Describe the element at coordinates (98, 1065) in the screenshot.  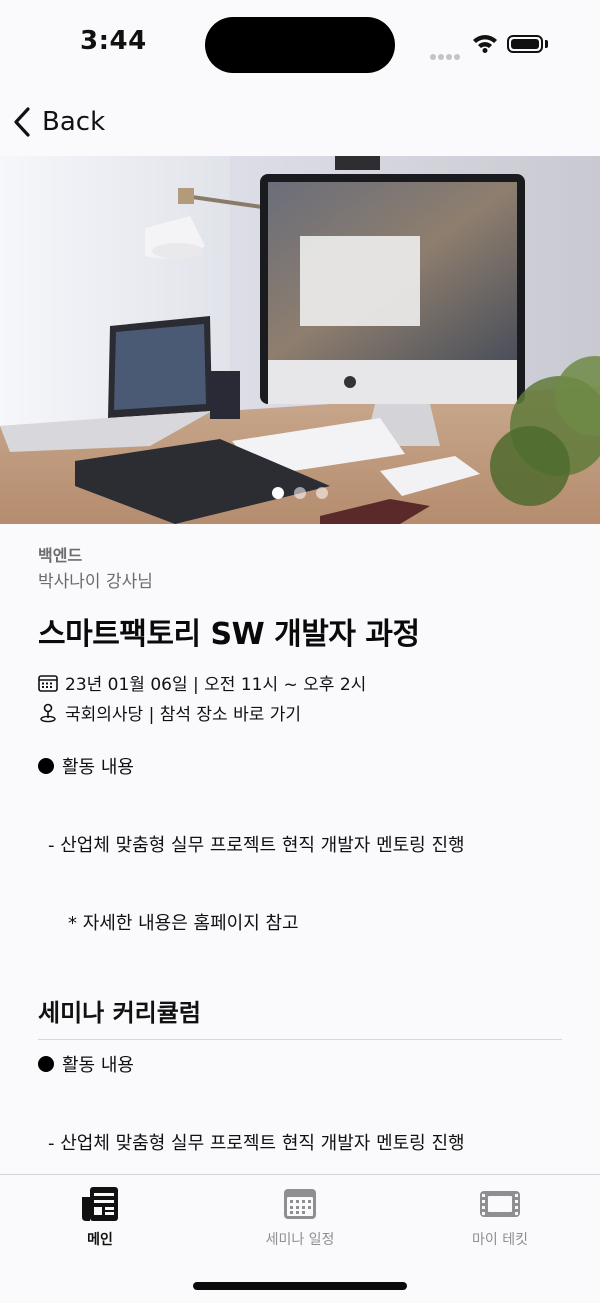
I see `curriculum-activity-heading-text: 활동 내용` at that location.